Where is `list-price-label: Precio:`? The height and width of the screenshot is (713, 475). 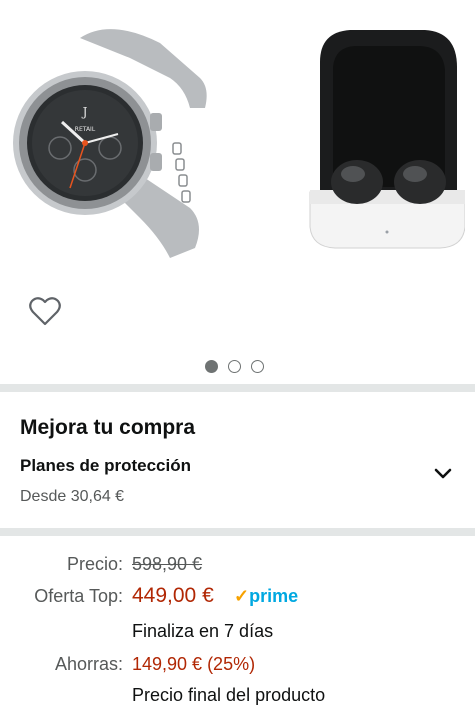
list-price-label: Precio: is located at coordinates (94, 564).